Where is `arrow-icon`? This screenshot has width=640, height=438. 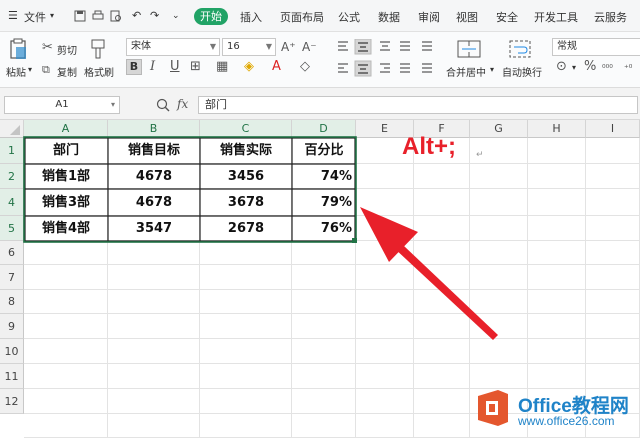 arrow-icon is located at coordinates (429, 273).